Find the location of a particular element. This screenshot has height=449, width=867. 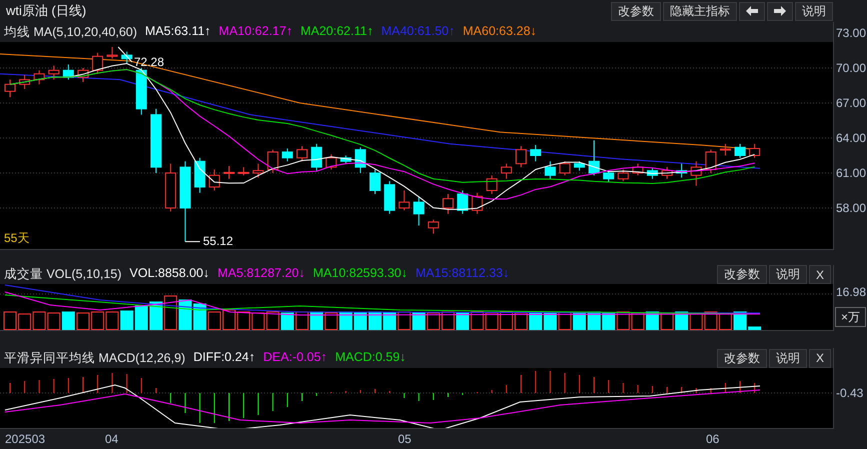

date-label: 04 is located at coordinates (111, 439).